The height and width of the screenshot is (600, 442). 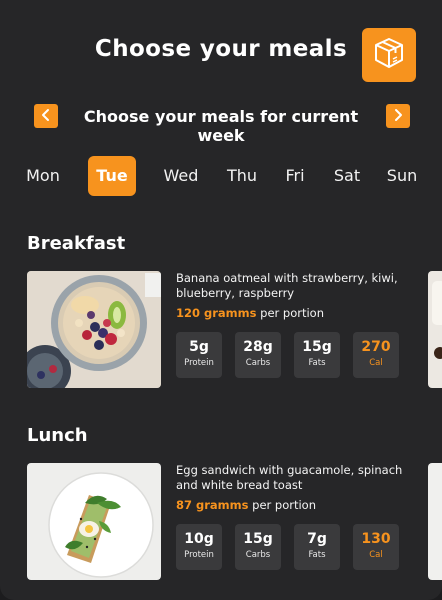 What do you see at coordinates (43, 176) in the screenshot?
I see `tab-mon: Mon` at bounding box center [43, 176].